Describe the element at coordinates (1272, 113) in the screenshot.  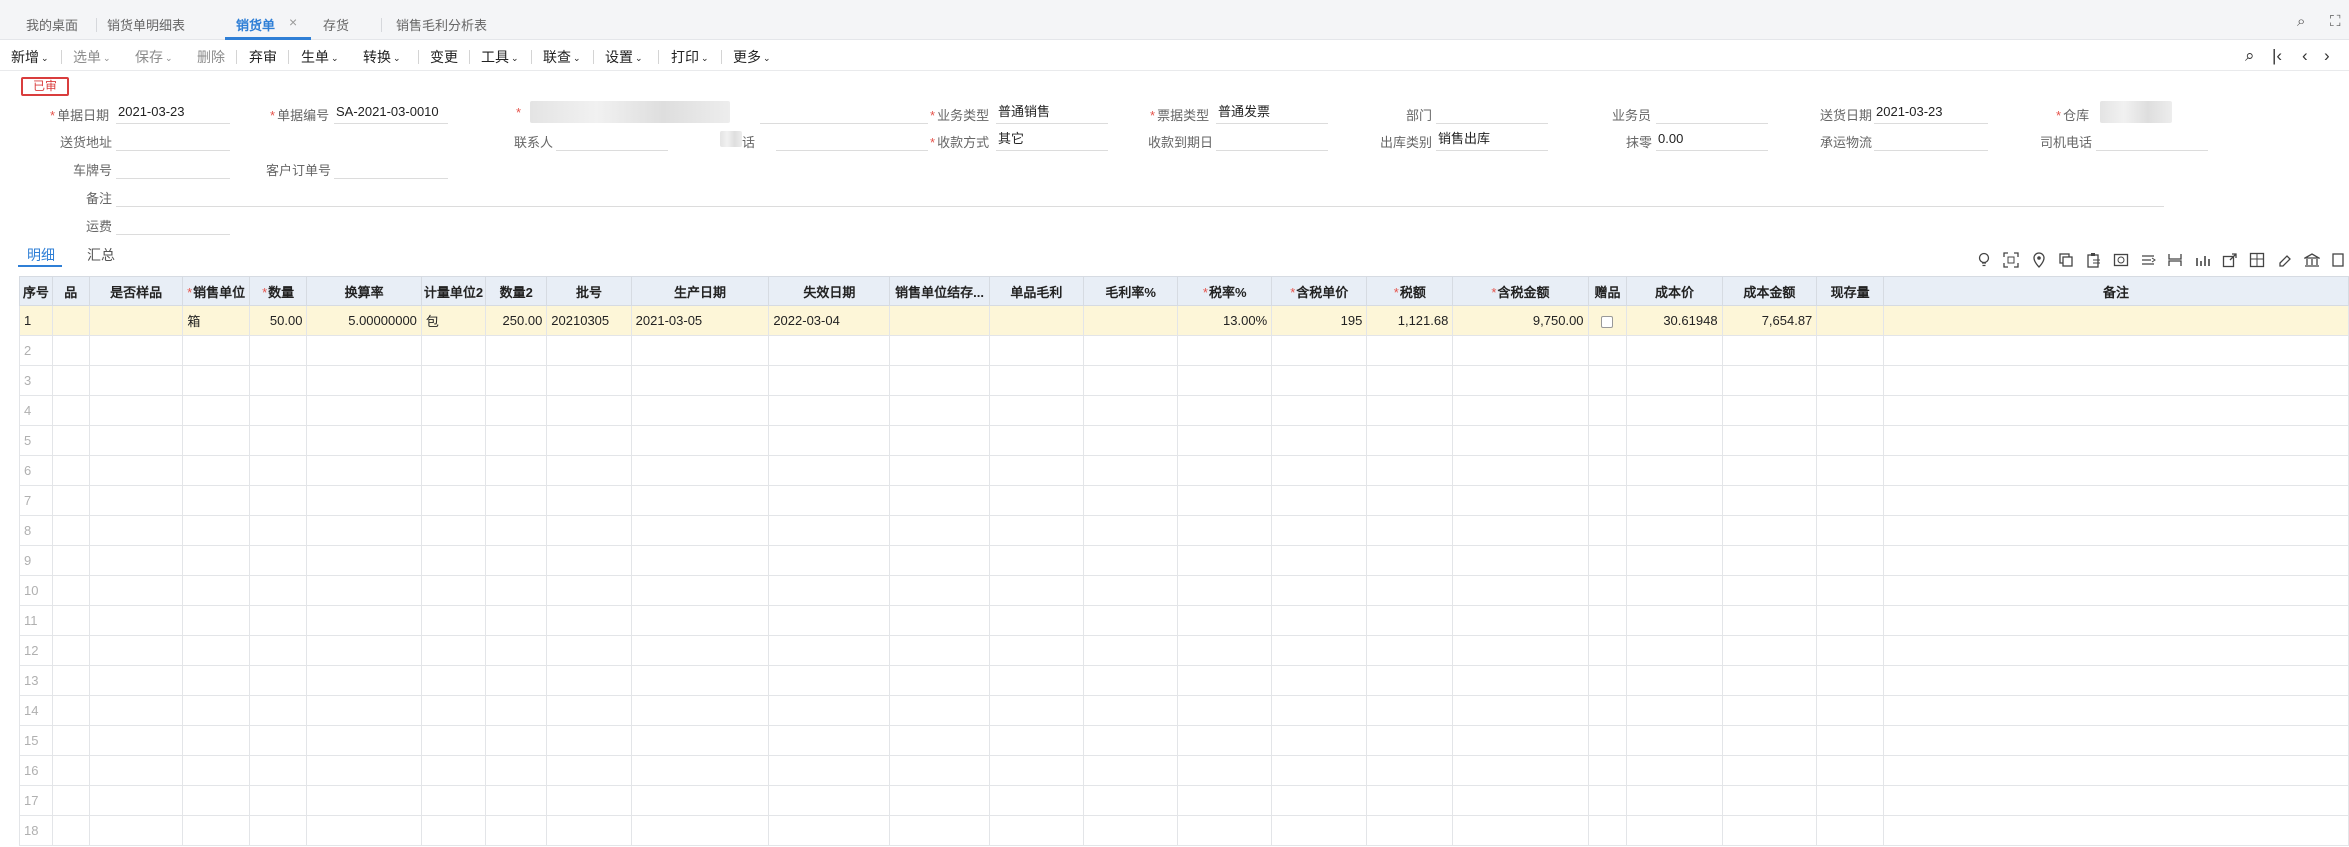
I see `invoice-type-field: 普通发票` at that location.